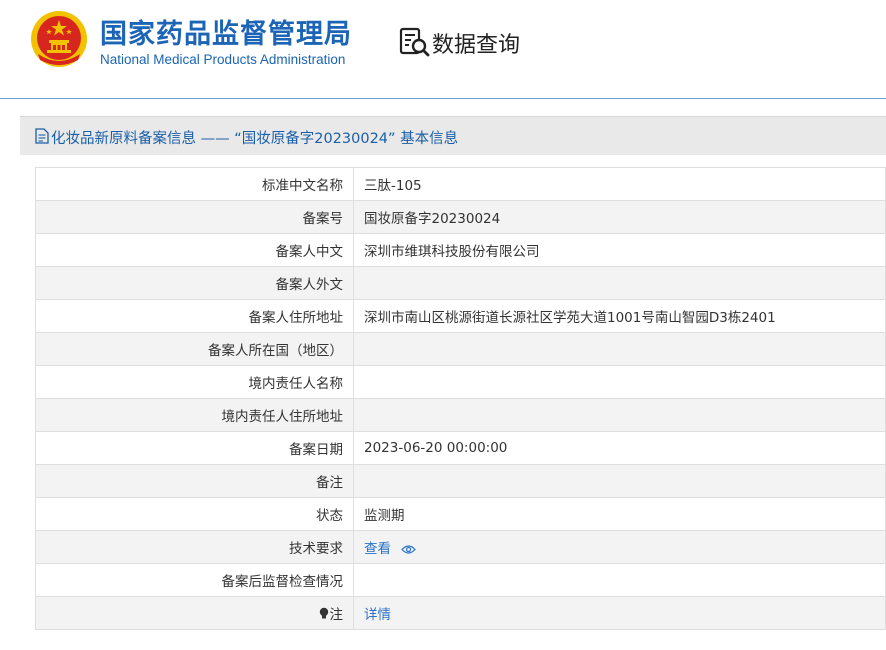 The image size is (886, 650). Describe the element at coordinates (194, 283) in the screenshot. I see `row-label: 备案人外文` at that location.